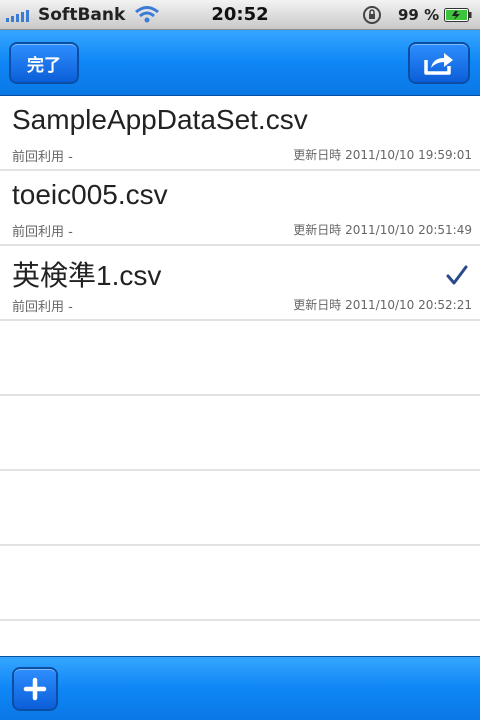  What do you see at coordinates (44, 63) in the screenshot?
I see `done-button: 完了` at bounding box center [44, 63].